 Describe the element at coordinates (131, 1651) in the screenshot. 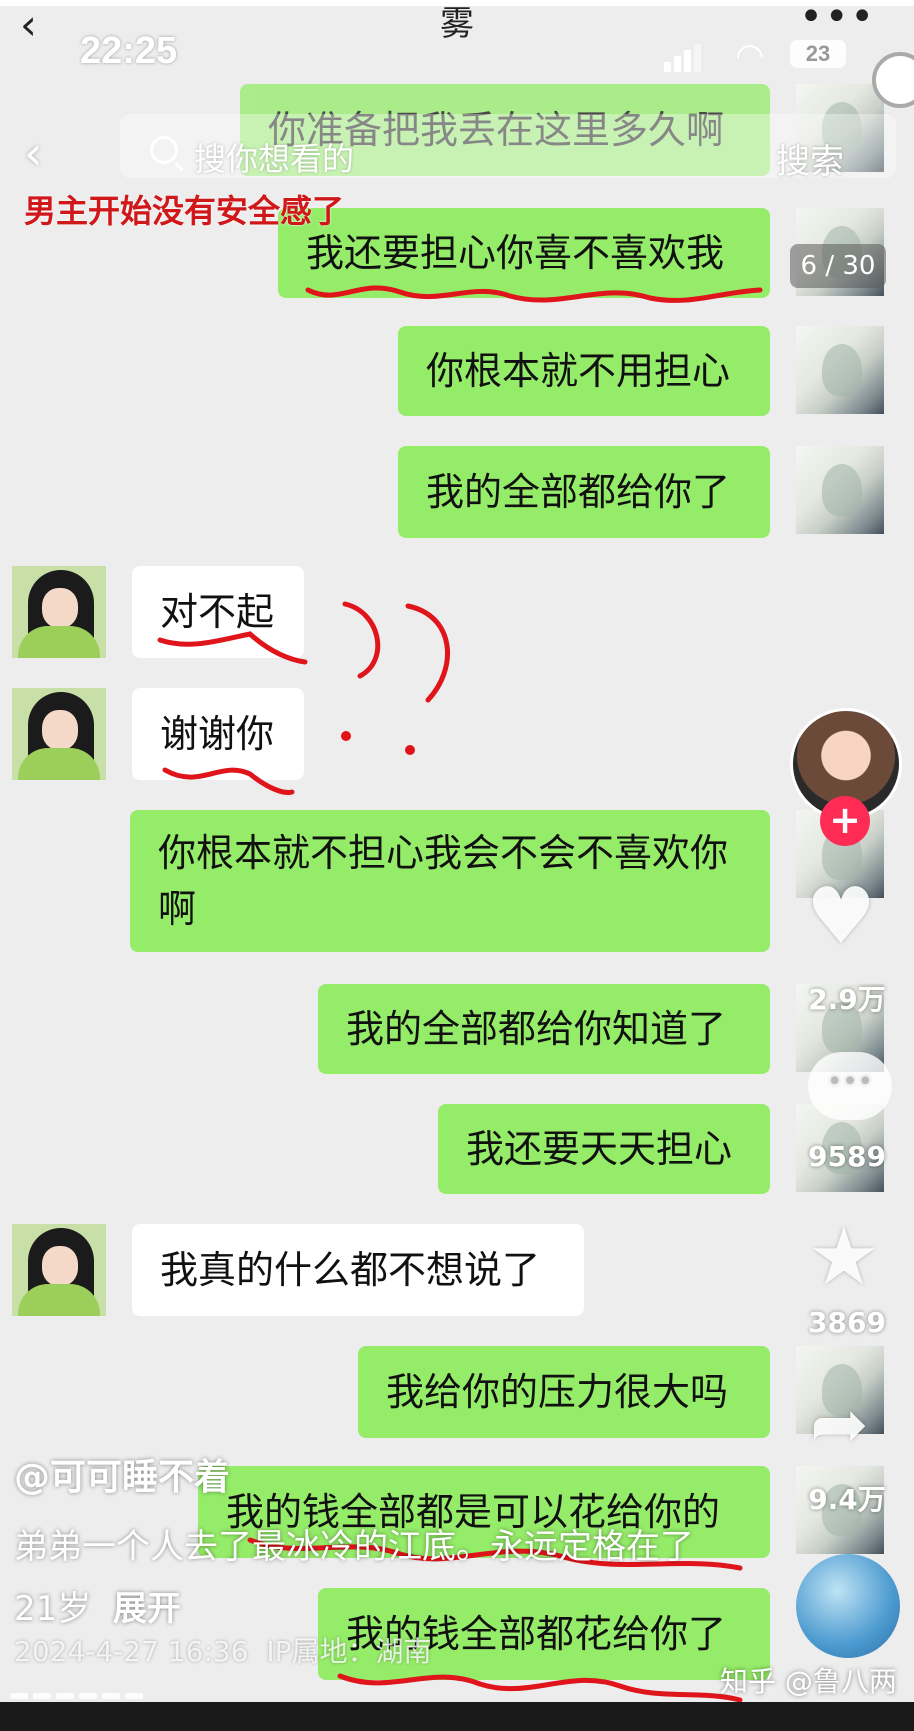

I see `post-date: 2024-4-27 16:36` at that location.